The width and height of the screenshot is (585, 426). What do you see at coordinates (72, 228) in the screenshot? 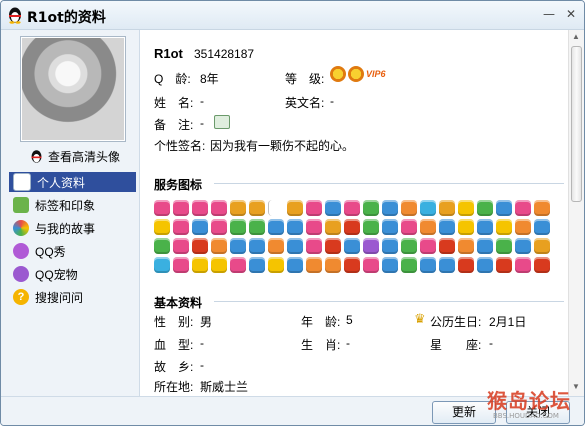
I see `sidebar-item-story: 与我的故事` at bounding box center [72, 228].